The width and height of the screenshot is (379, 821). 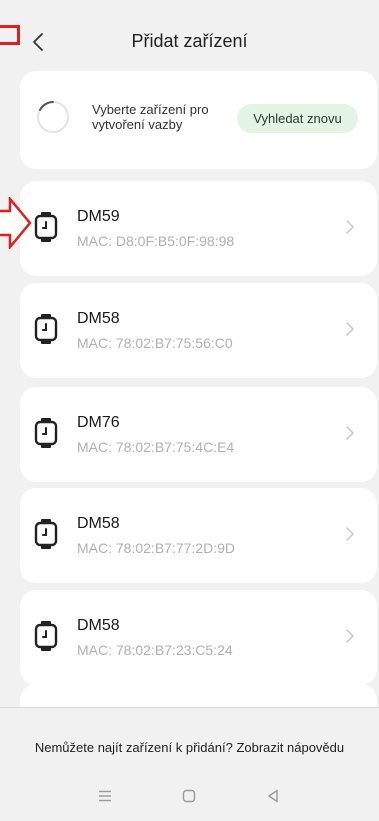 I want to click on device-mac-address: MAC: 78:02:B7:23:C5:24, so click(x=155, y=650).